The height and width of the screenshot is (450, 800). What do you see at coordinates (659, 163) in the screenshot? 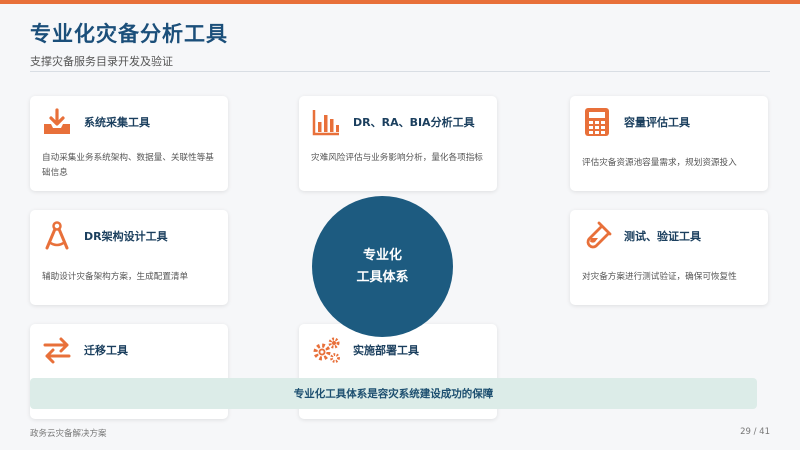
I see `card-description: 评估灾备资源池容量需求，规划资源投入` at bounding box center [659, 163].